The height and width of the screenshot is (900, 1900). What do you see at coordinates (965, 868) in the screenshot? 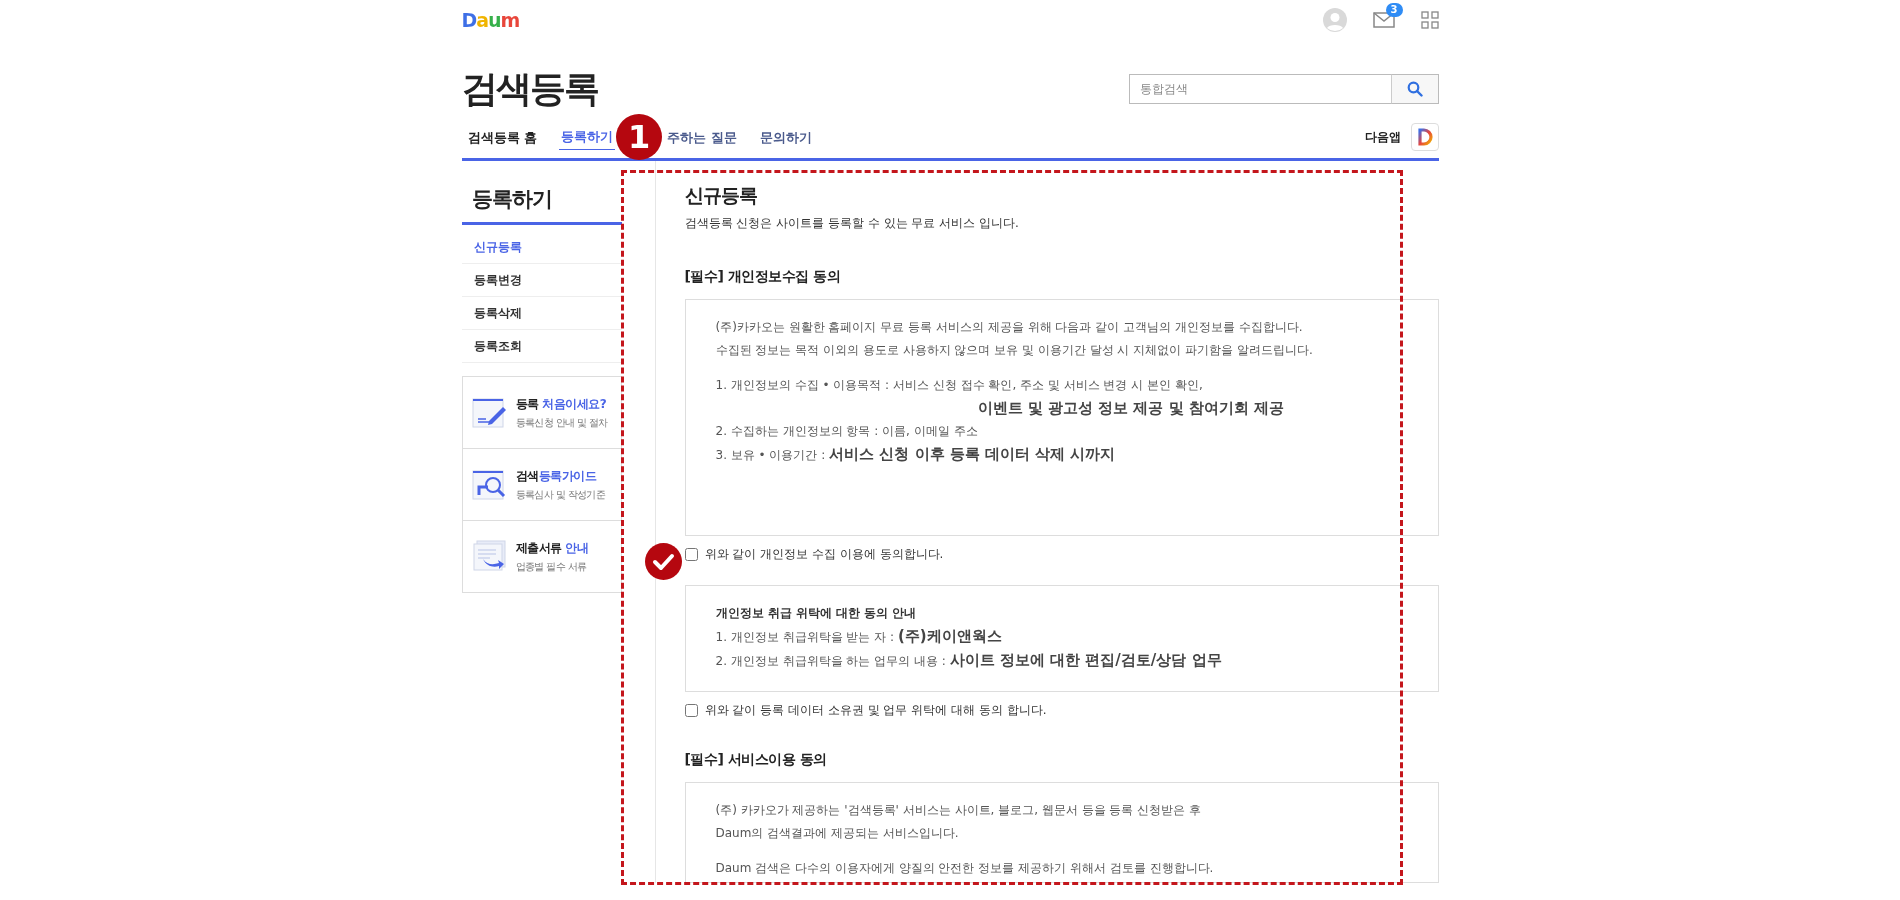
I see `terms-text: Daum 검색은 다수의 이용자에게 양질의 안전한 정보를 제공하기 위해서 검토를 진행합니다.` at bounding box center [965, 868].